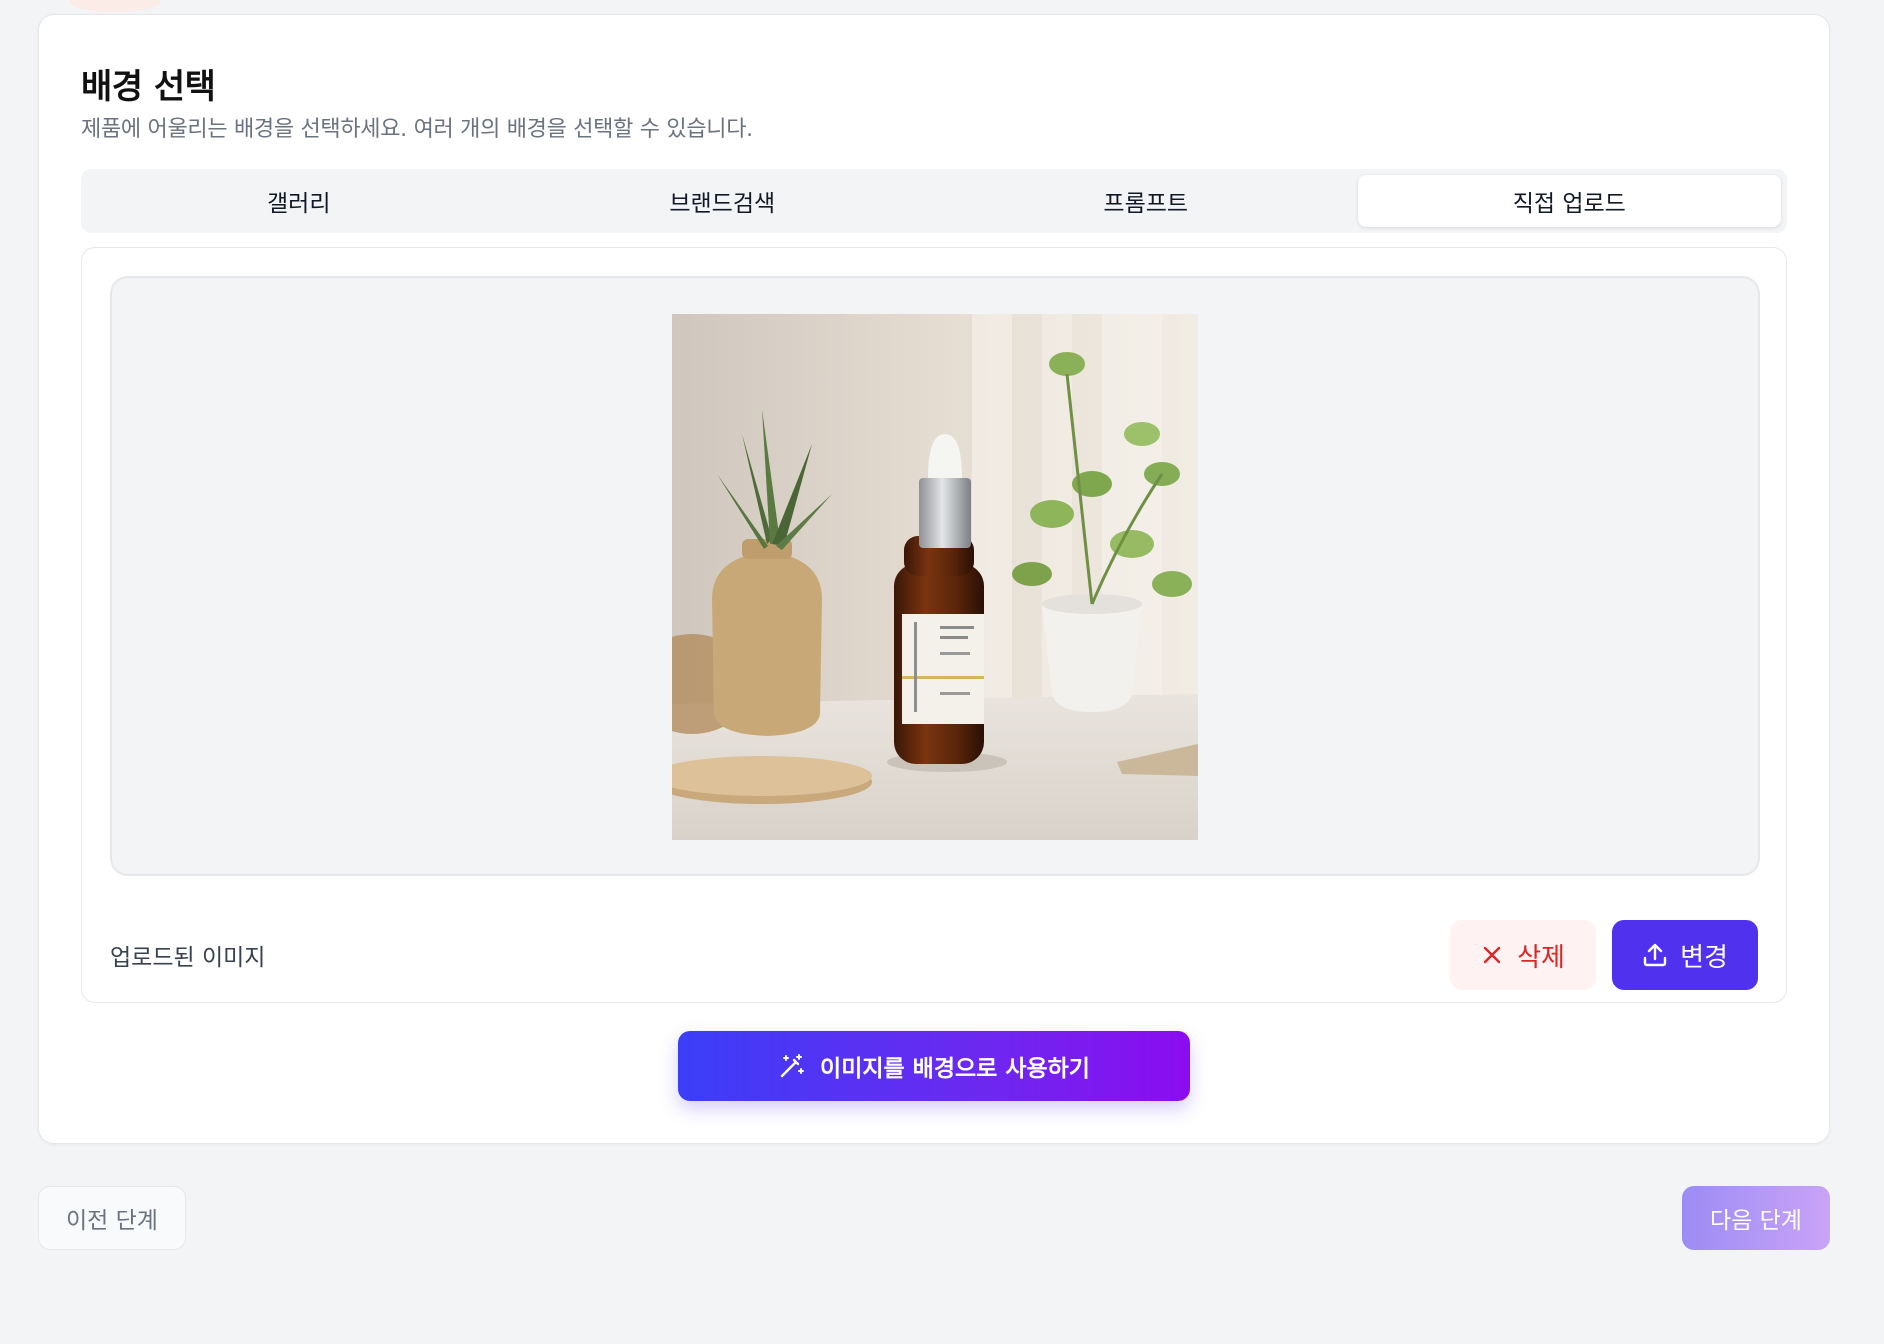  I want to click on top-decoration, so click(115, 6).